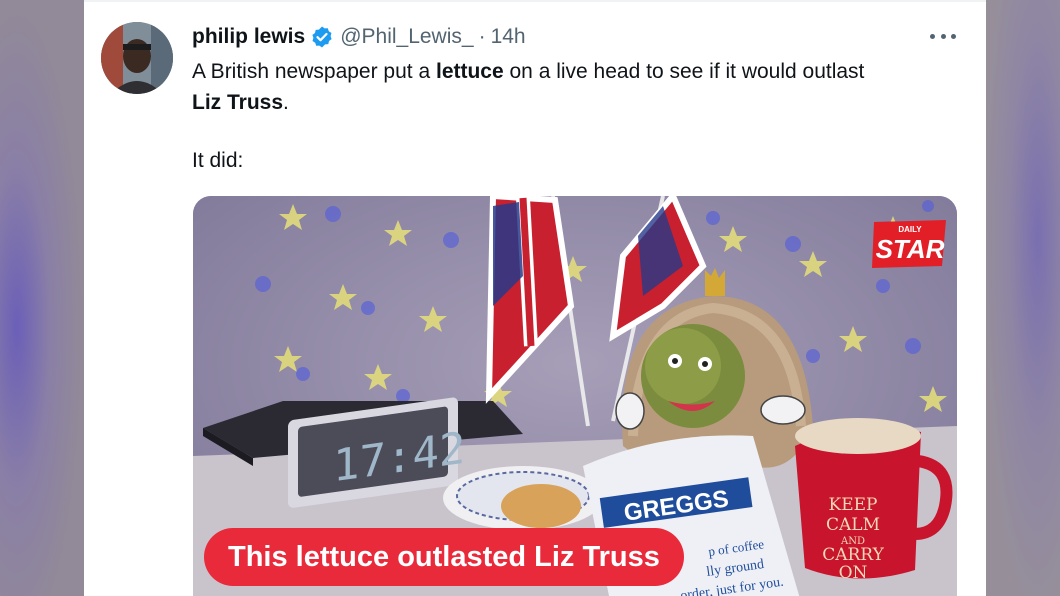  What do you see at coordinates (322, 37) in the screenshot?
I see `verified-badge-icon` at bounding box center [322, 37].